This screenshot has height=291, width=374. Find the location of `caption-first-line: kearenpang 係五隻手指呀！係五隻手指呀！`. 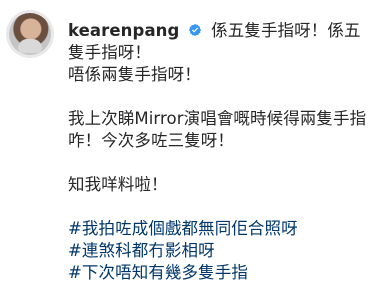

caption-first-line: kearenpang 係五隻手指呀！係五隻手指呀！ is located at coordinates (218, 42).